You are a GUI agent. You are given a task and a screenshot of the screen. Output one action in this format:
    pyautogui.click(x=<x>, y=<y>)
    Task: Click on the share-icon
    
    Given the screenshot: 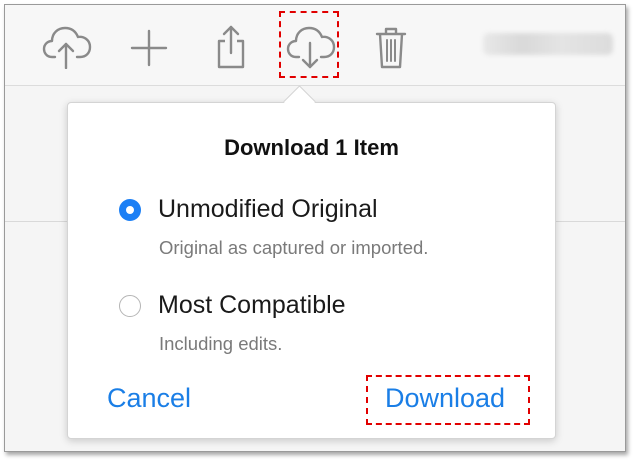 What is the action you would take?
    pyautogui.click(x=231, y=47)
    